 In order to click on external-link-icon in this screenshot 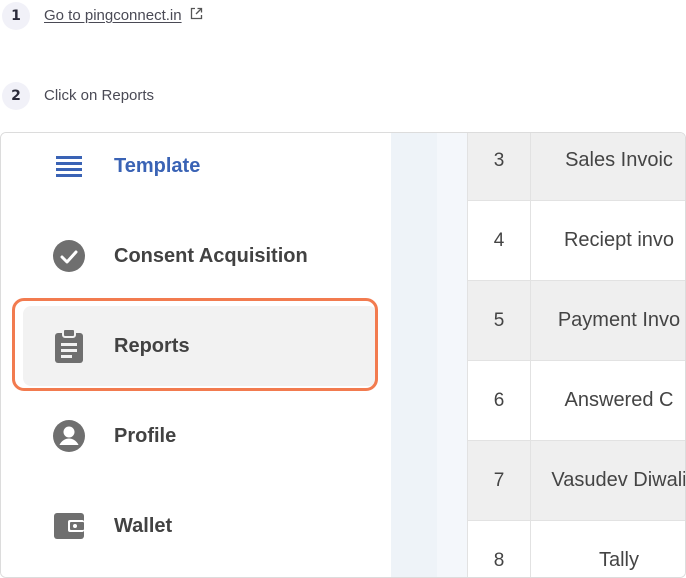, I will do `click(196, 15)`.